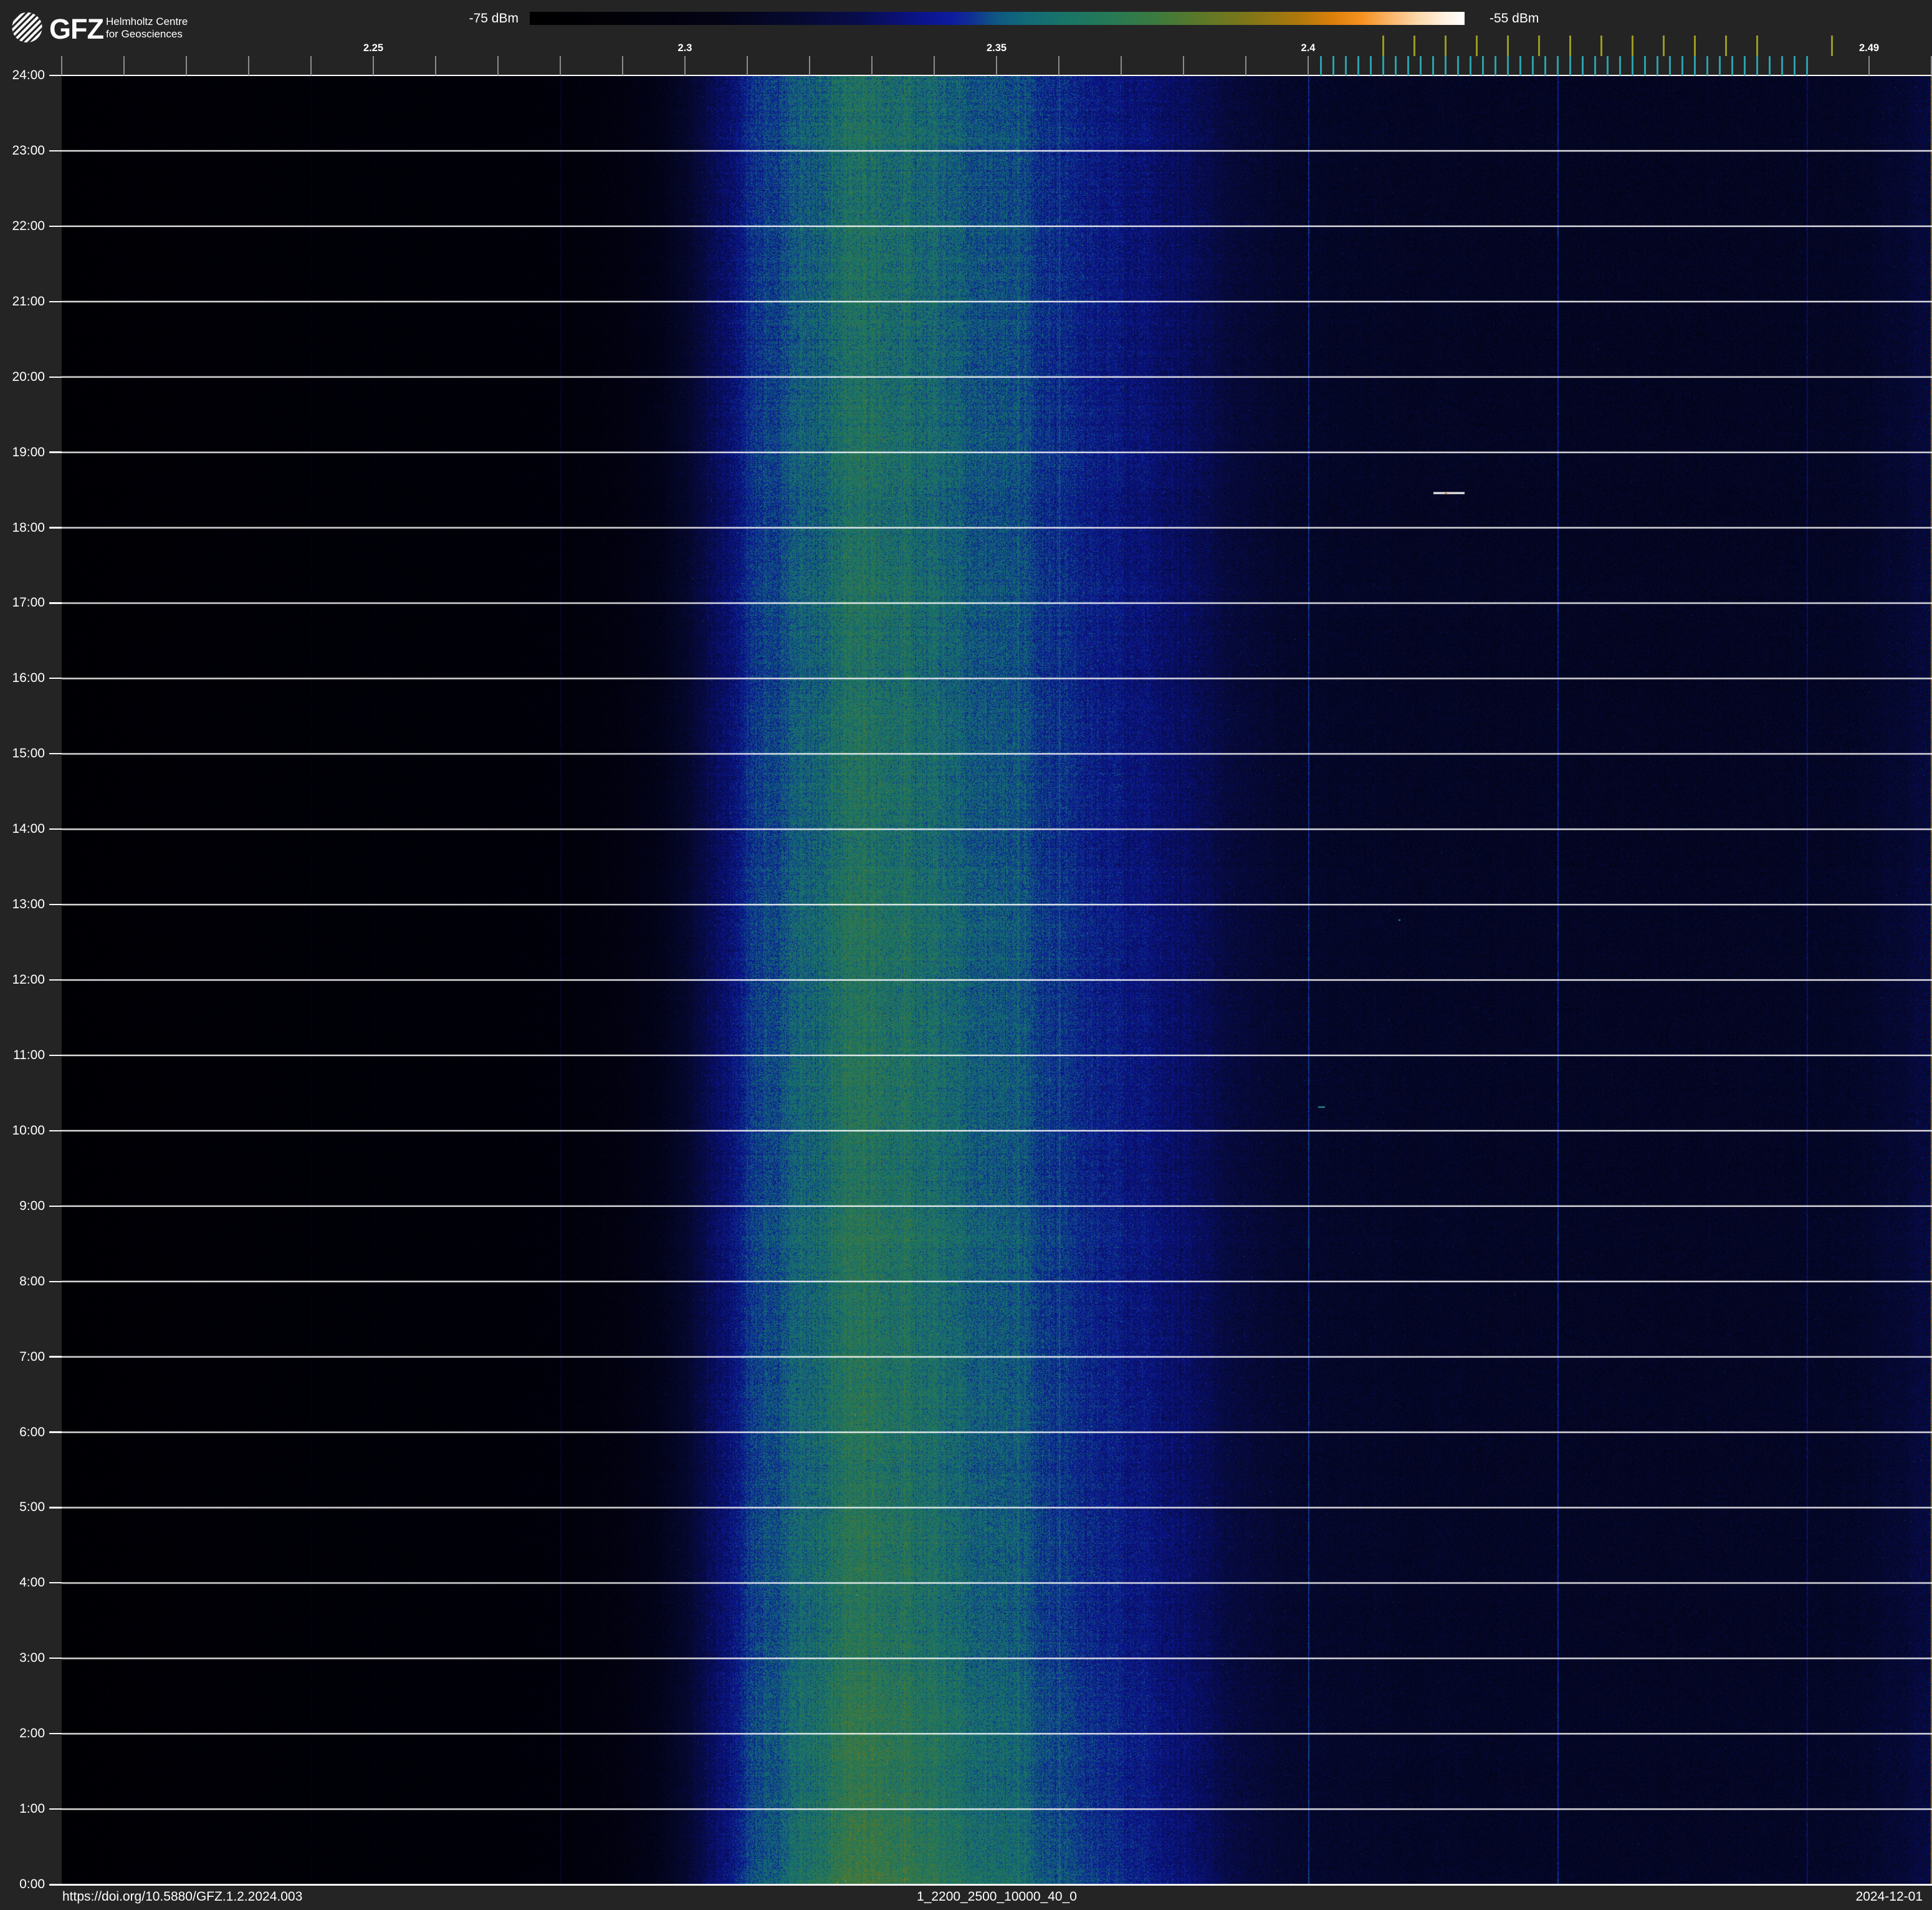 Image resolution: width=1932 pixels, height=1910 pixels. What do you see at coordinates (144, 34) in the screenshot?
I see `svg-text: for Geosciences` at bounding box center [144, 34].